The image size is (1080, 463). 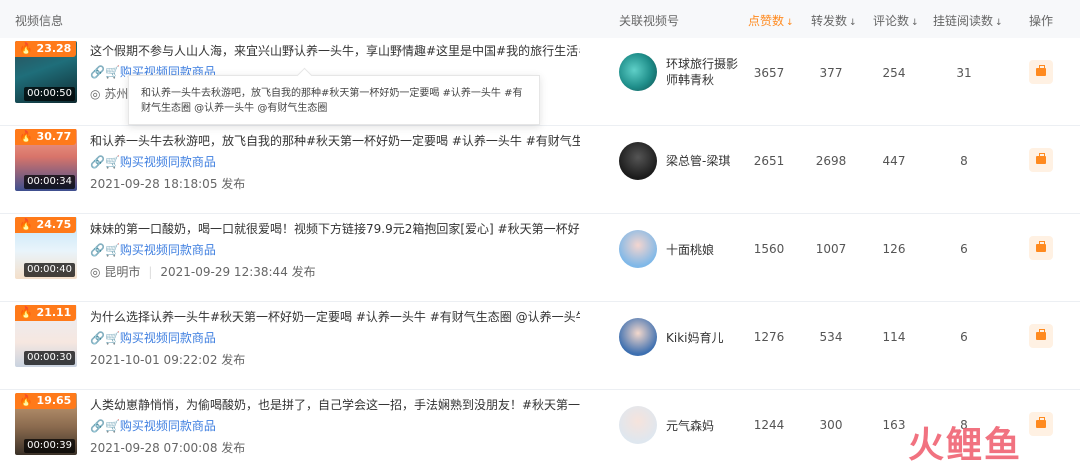 I want to click on video-duration: 00:00:34, so click(x=49, y=182).